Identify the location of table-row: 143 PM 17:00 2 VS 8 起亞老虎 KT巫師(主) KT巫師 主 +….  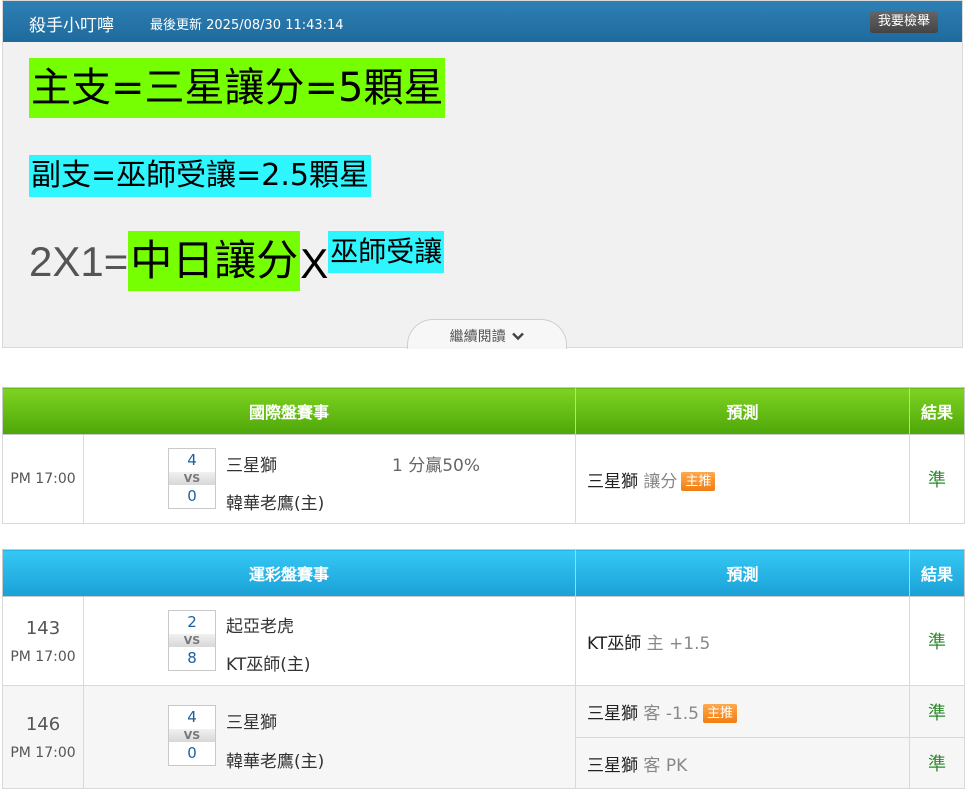
(484, 641).